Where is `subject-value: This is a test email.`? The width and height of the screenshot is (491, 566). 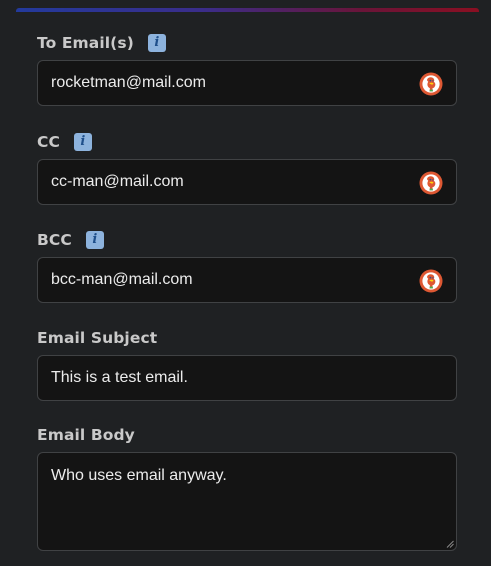 subject-value: This is a test email. is located at coordinates (119, 377).